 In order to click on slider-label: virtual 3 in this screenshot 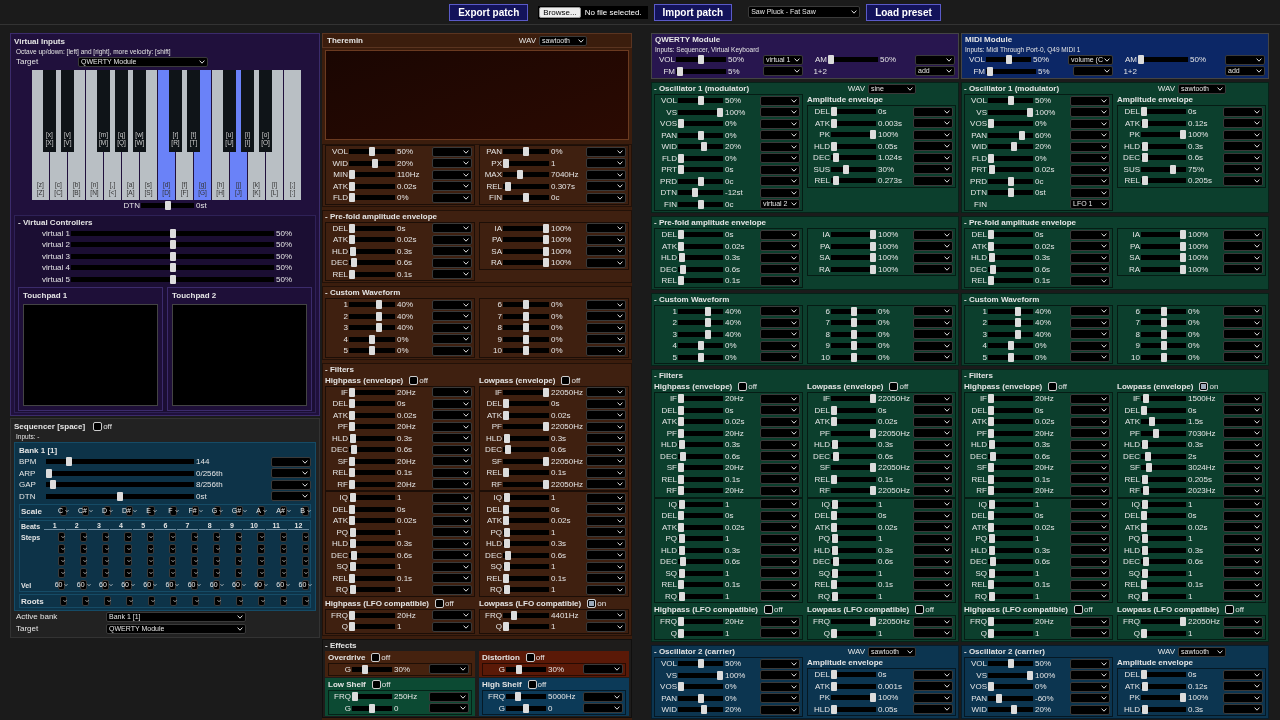, I will do `click(55, 256)`.